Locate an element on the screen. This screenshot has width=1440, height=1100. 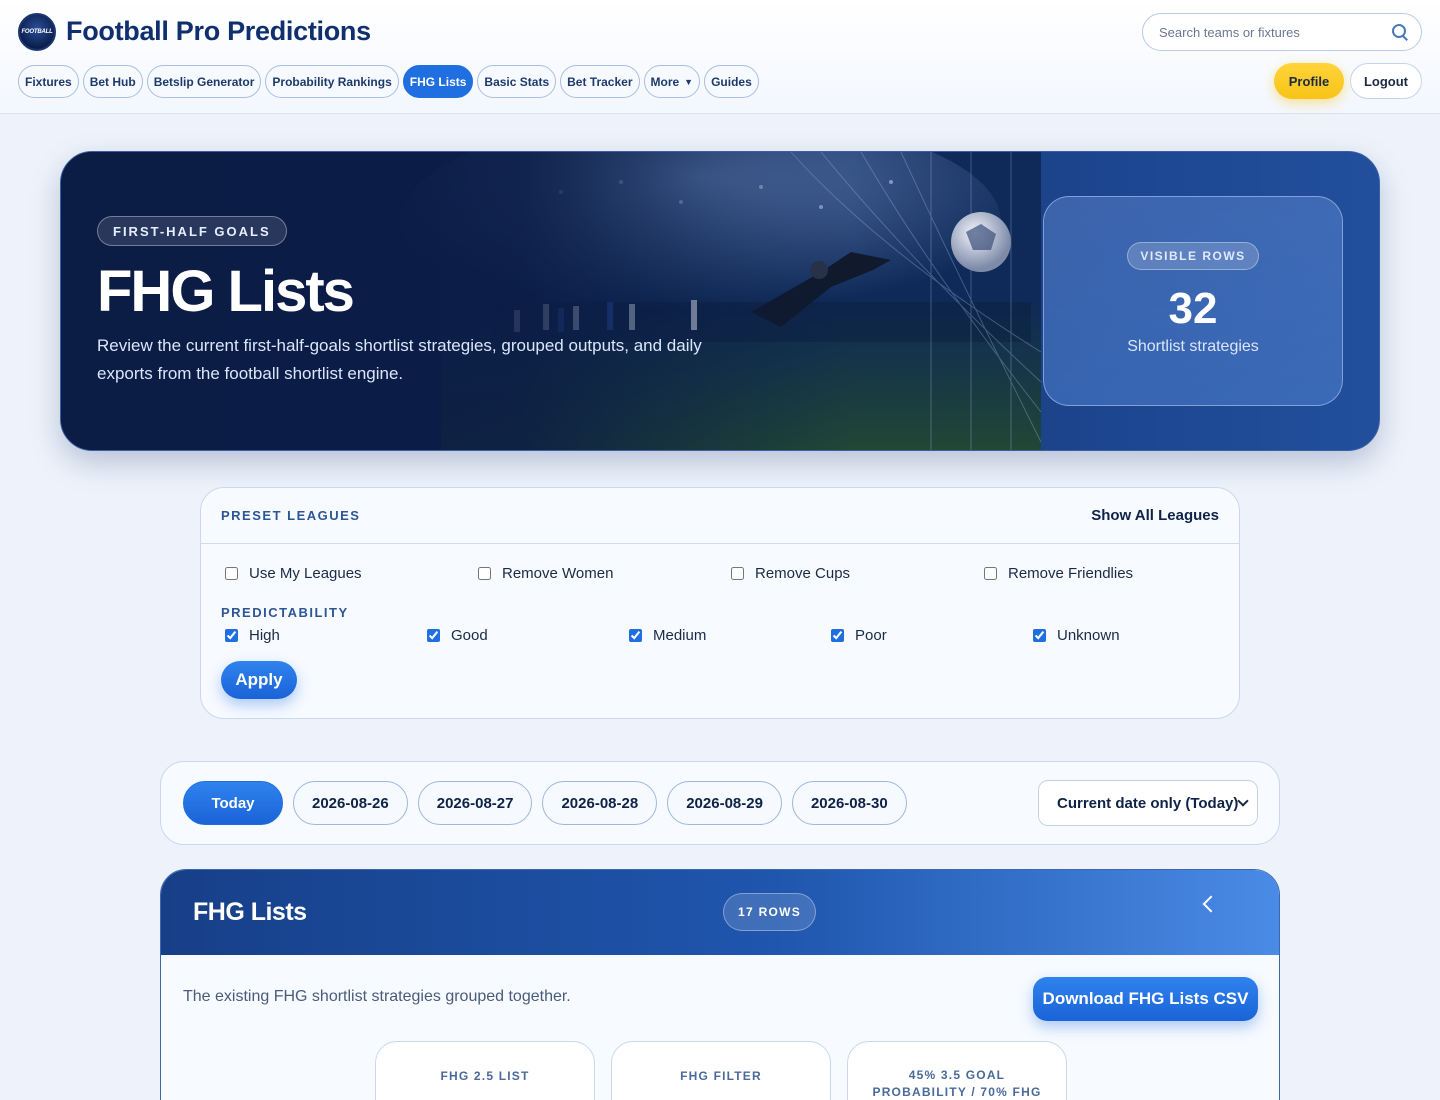
strategy-card: 45% 3.5 GOAL PROBABILITY / 70% FHG is located at coordinates (957, 1070).